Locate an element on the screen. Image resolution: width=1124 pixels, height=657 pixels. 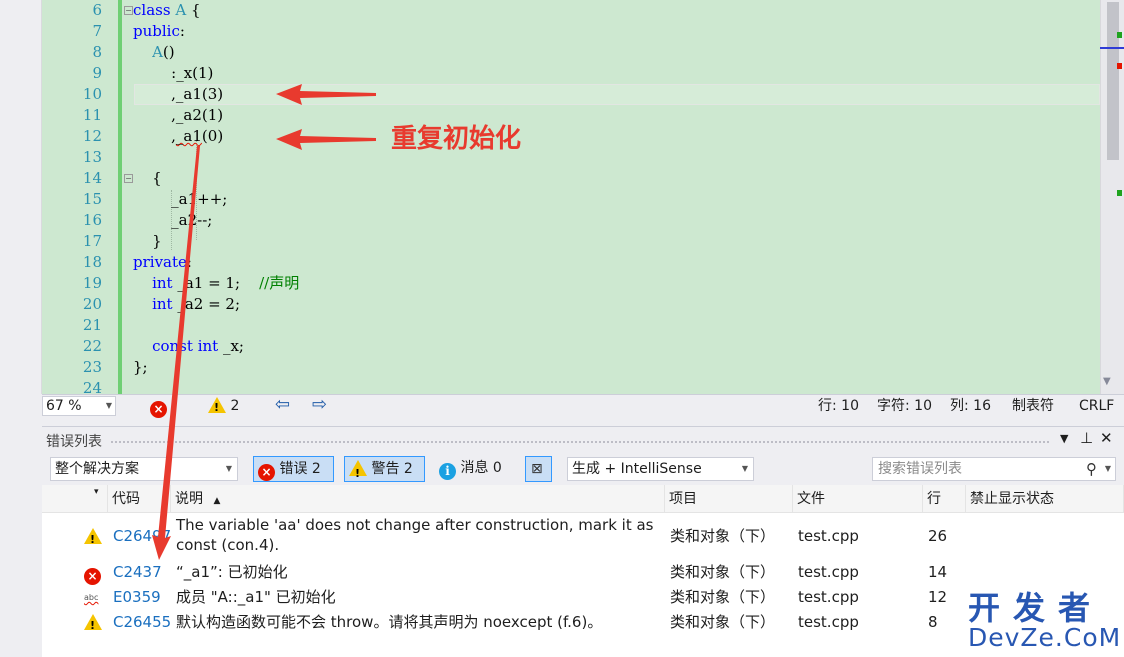
search-icon: ⚲ is located at coordinates (1091, 469).